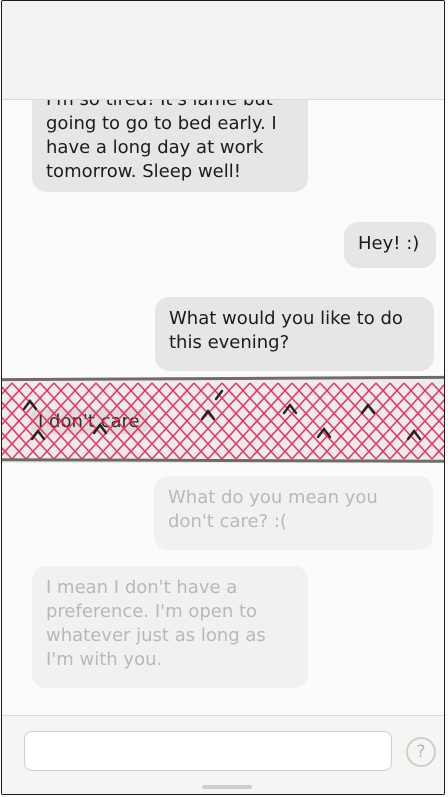  I want to click on message-bubble-sent: What would you like to do this evening?, so click(294, 334).